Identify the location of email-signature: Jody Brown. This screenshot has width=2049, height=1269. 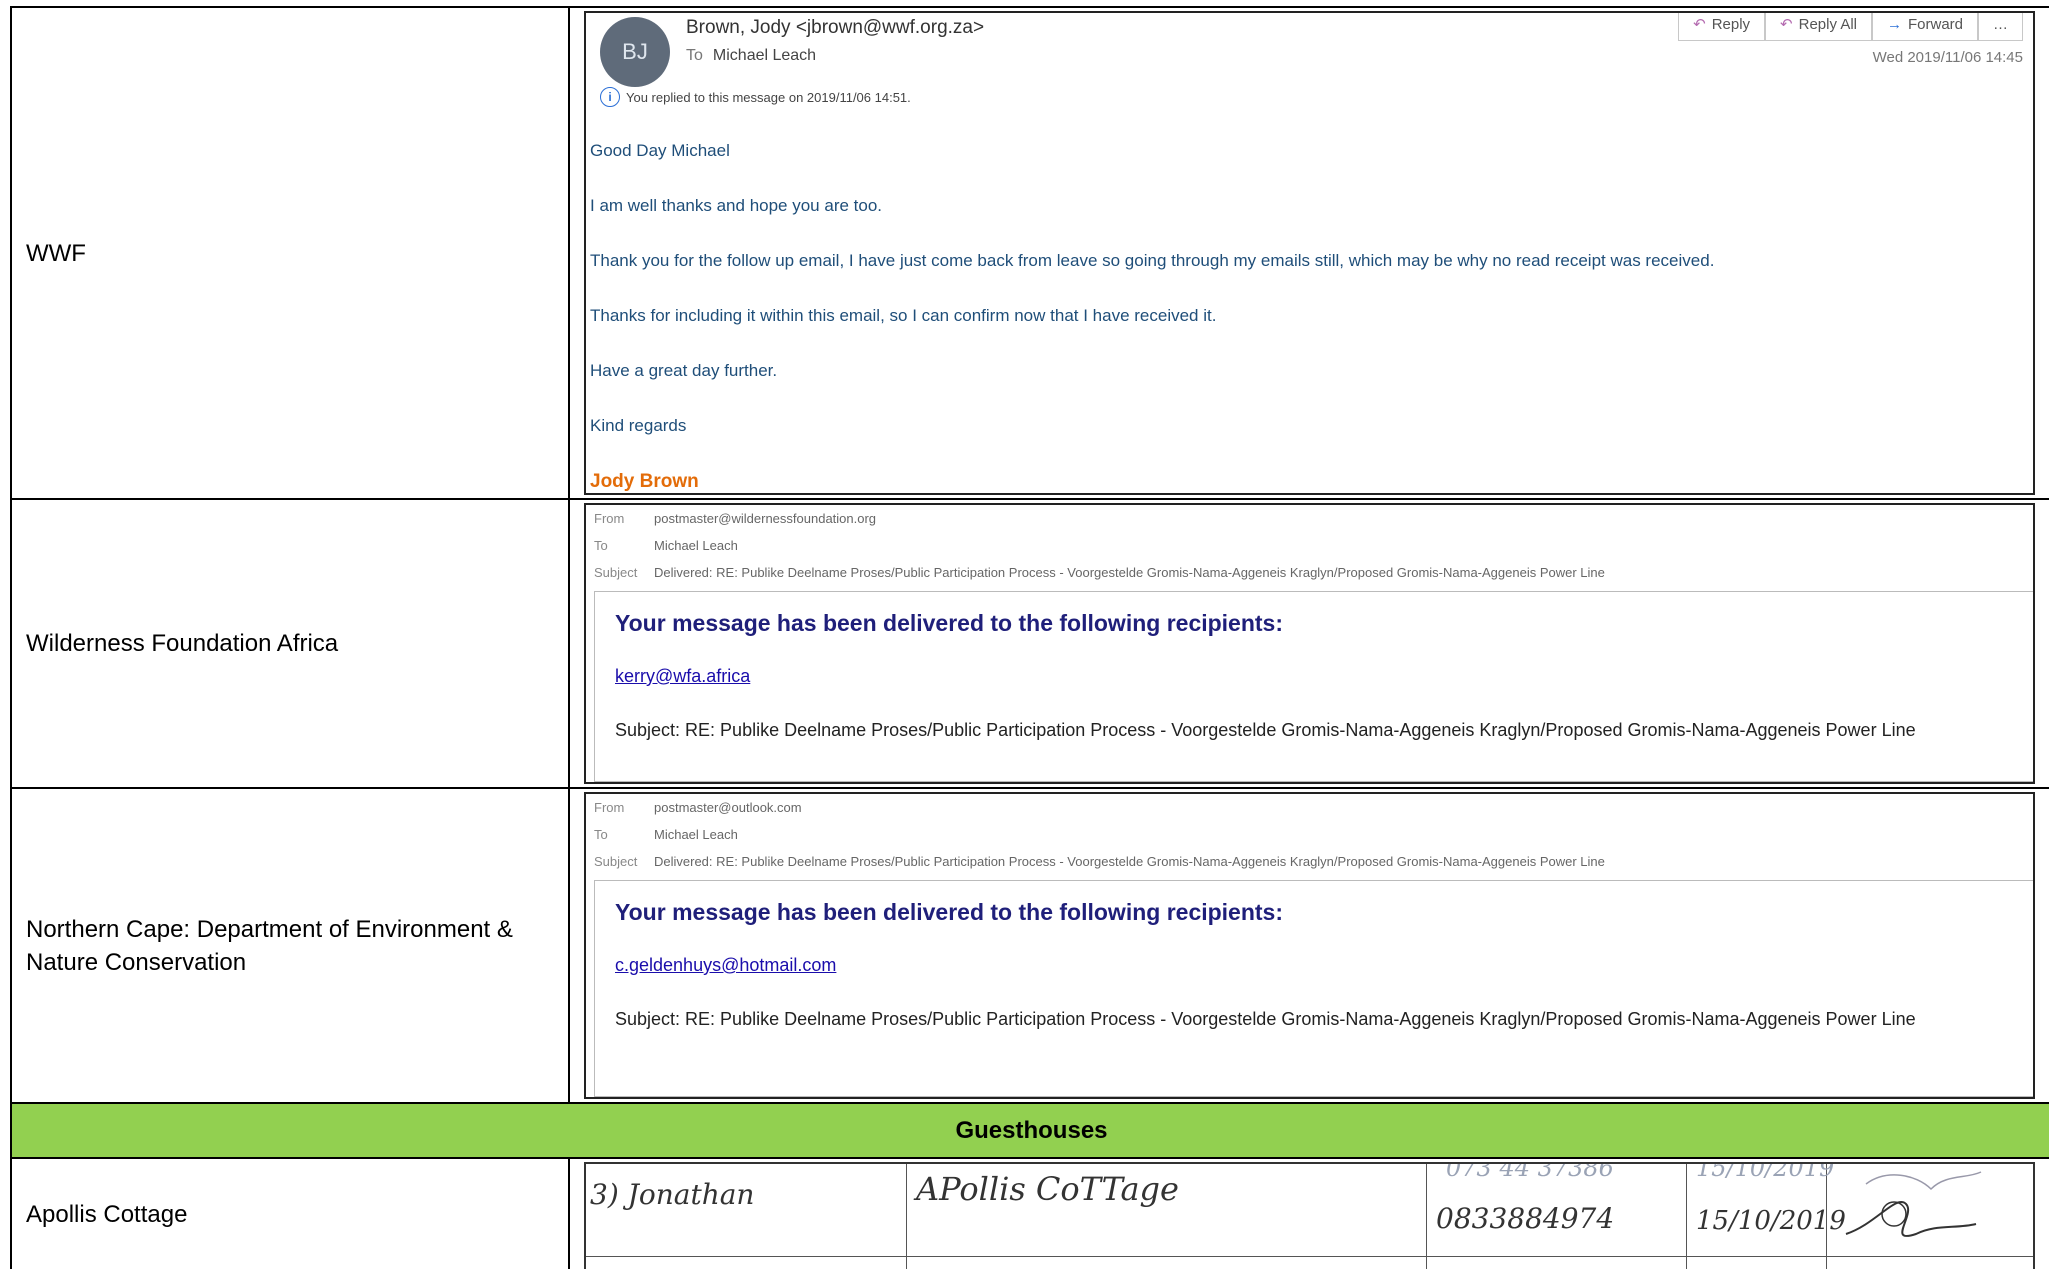
(644, 481).